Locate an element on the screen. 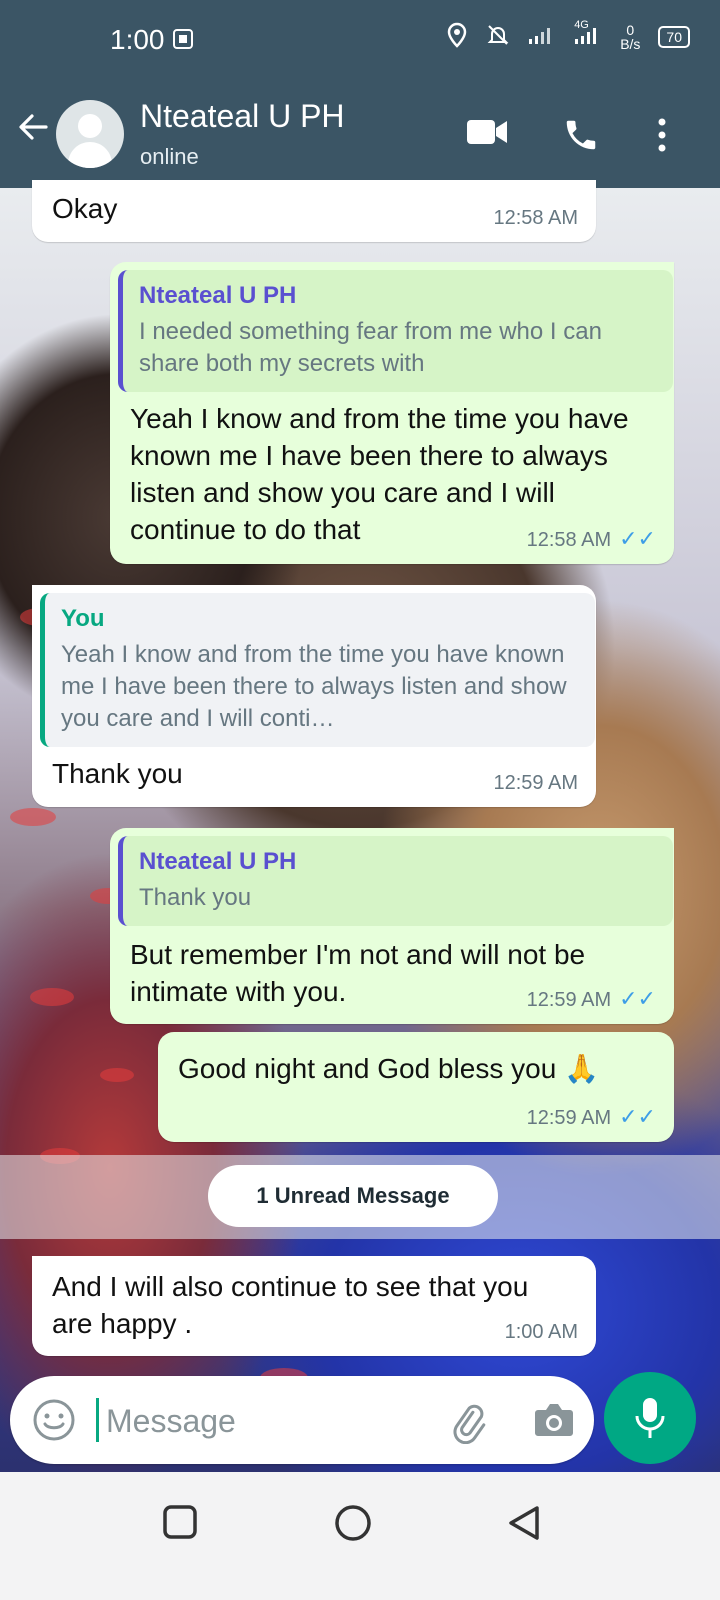 This screenshot has width=720, height=1600. message-time-value: 12:58 AM is located at coordinates (569, 540).